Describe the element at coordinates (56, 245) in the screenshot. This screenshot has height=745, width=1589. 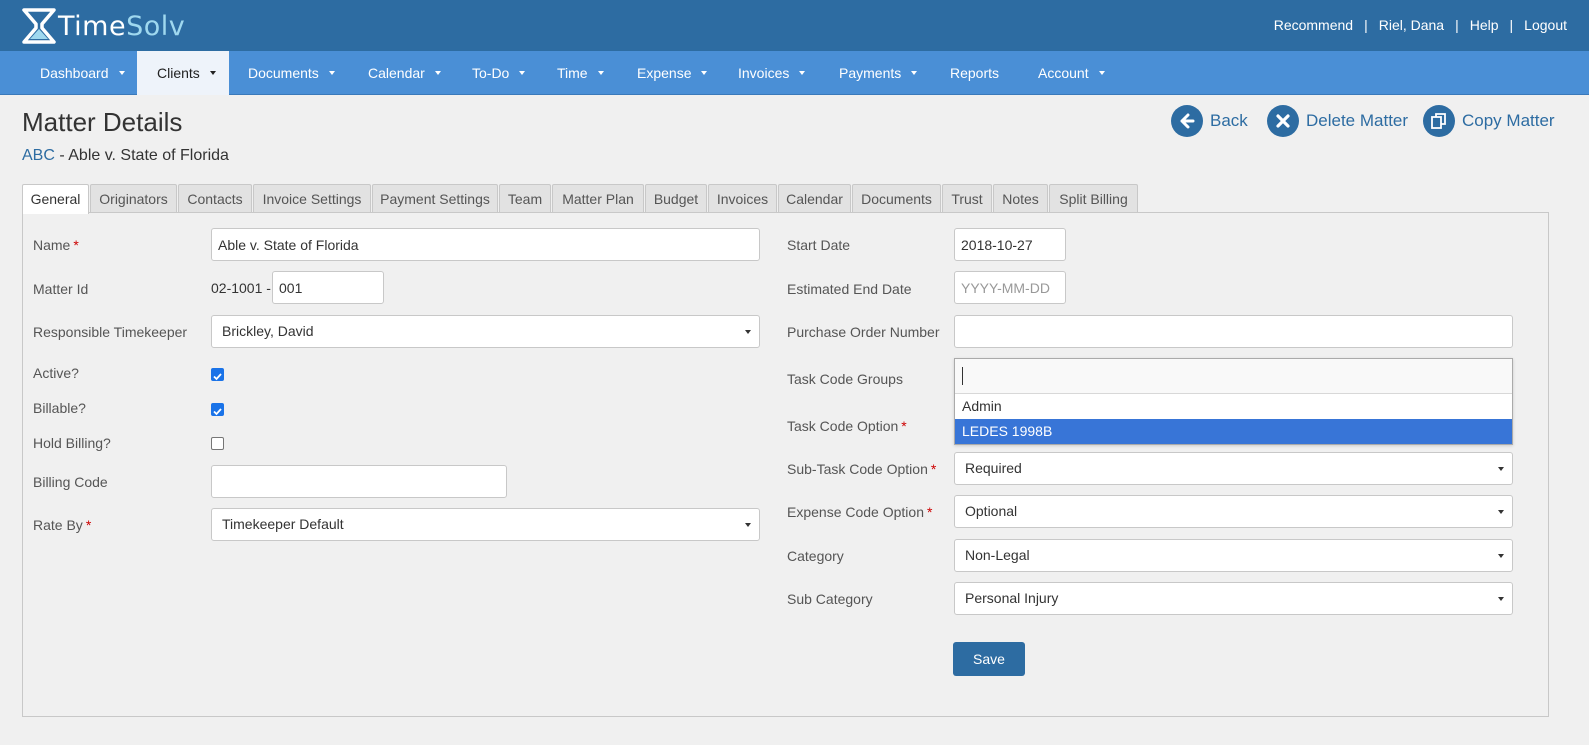
I see `name-label: Name *` at that location.